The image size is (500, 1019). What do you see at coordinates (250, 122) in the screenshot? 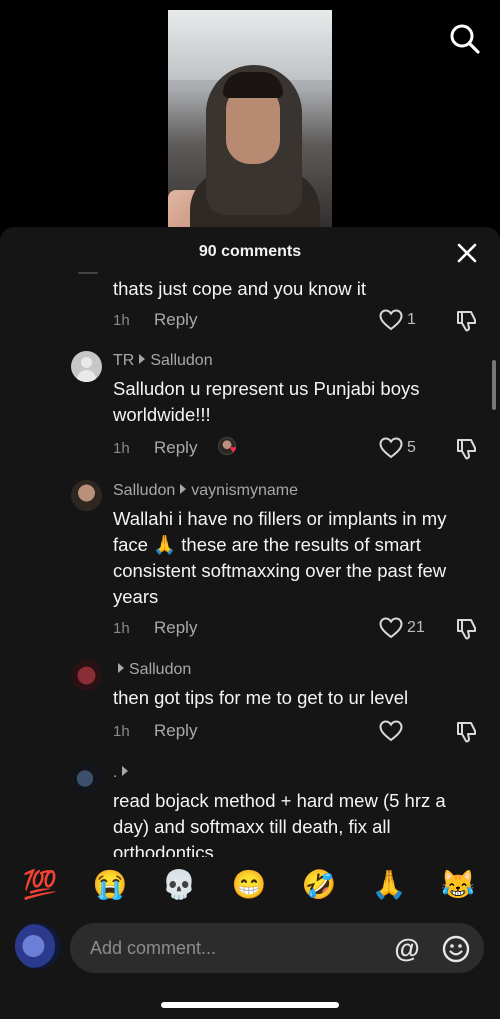
I see `video-thumbnail` at bounding box center [250, 122].